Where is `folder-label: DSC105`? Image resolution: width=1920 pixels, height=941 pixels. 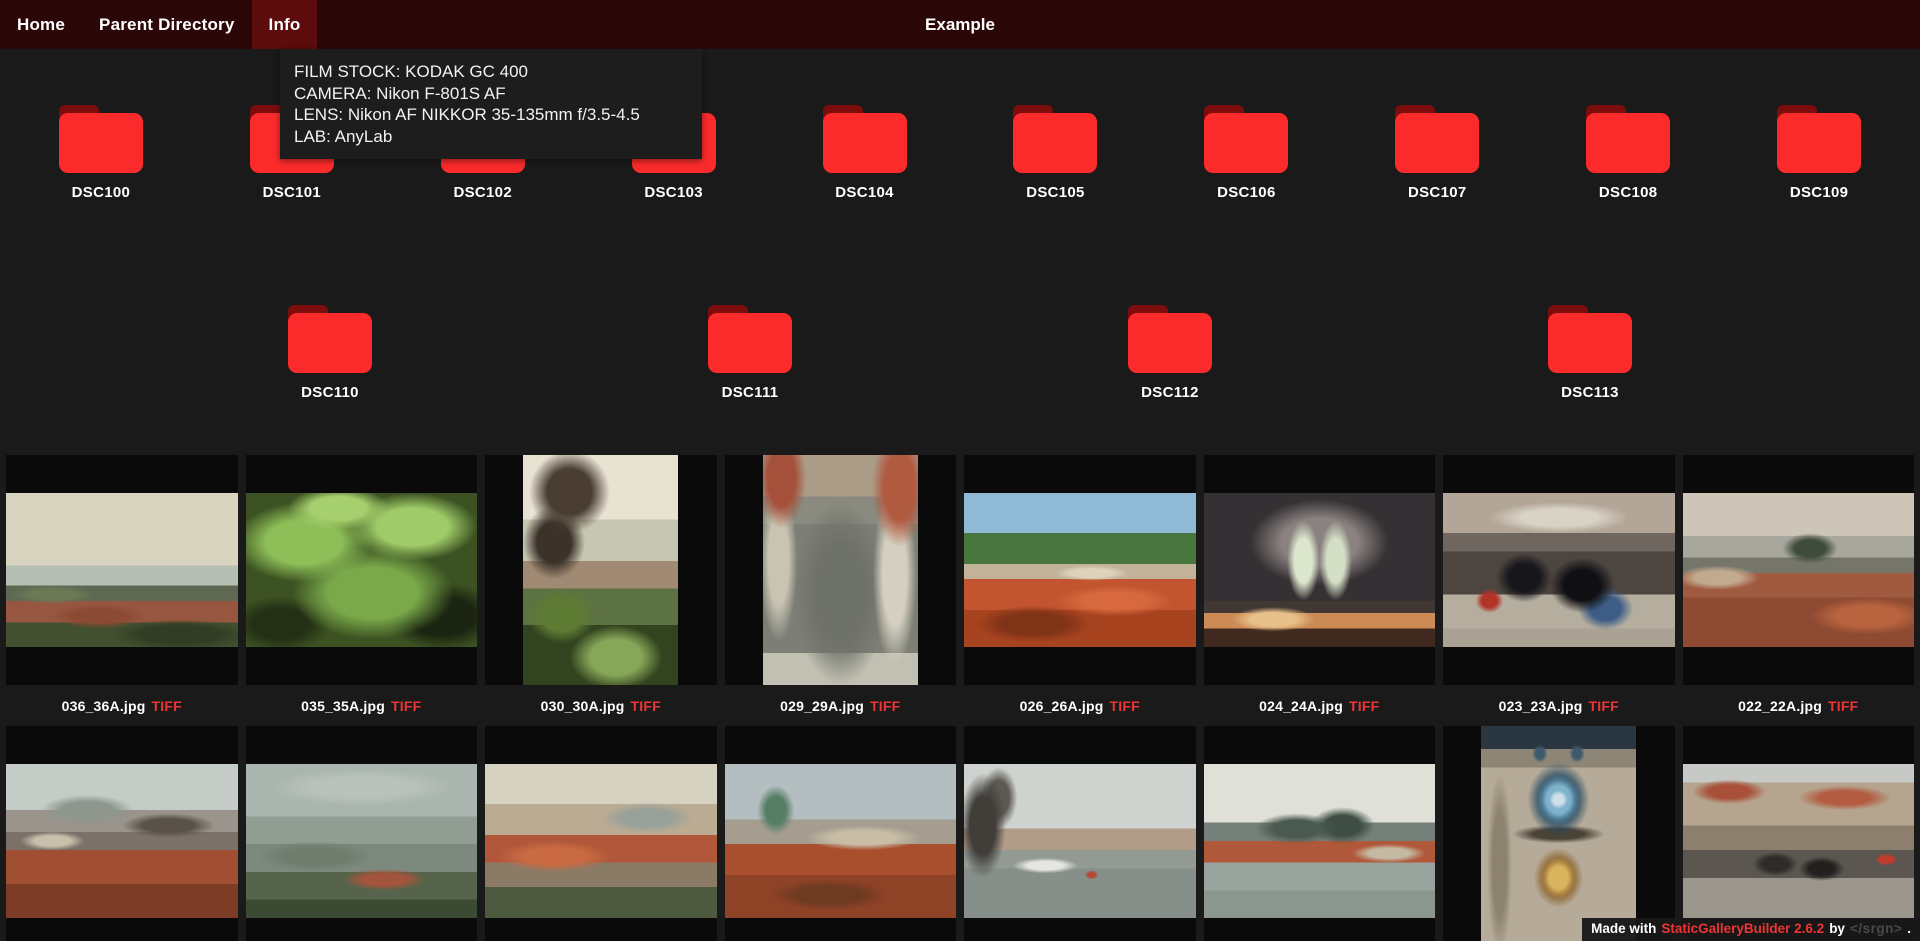
folder-label: DSC105 is located at coordinates (1055, 192).